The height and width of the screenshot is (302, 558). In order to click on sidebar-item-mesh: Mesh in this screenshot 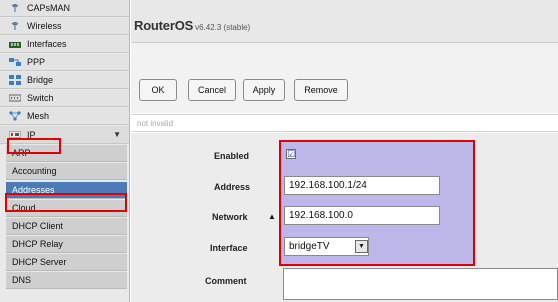, I will do `click(64, 116)`.